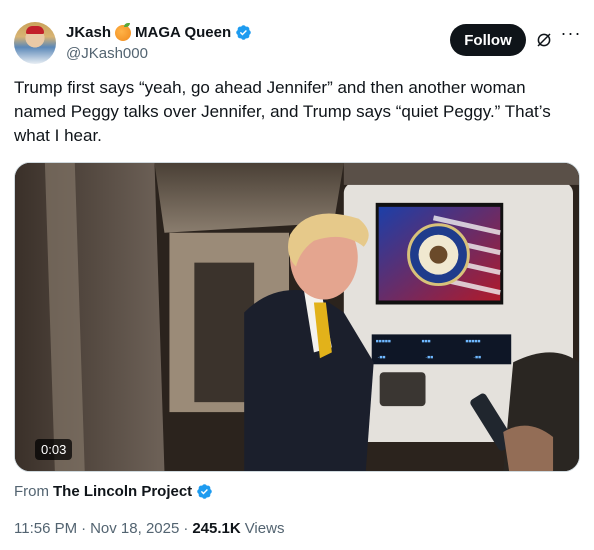 Image resolution: width=594 pixels, height=550 pixels. I want to click on views-label: Views, so click(264, 528).